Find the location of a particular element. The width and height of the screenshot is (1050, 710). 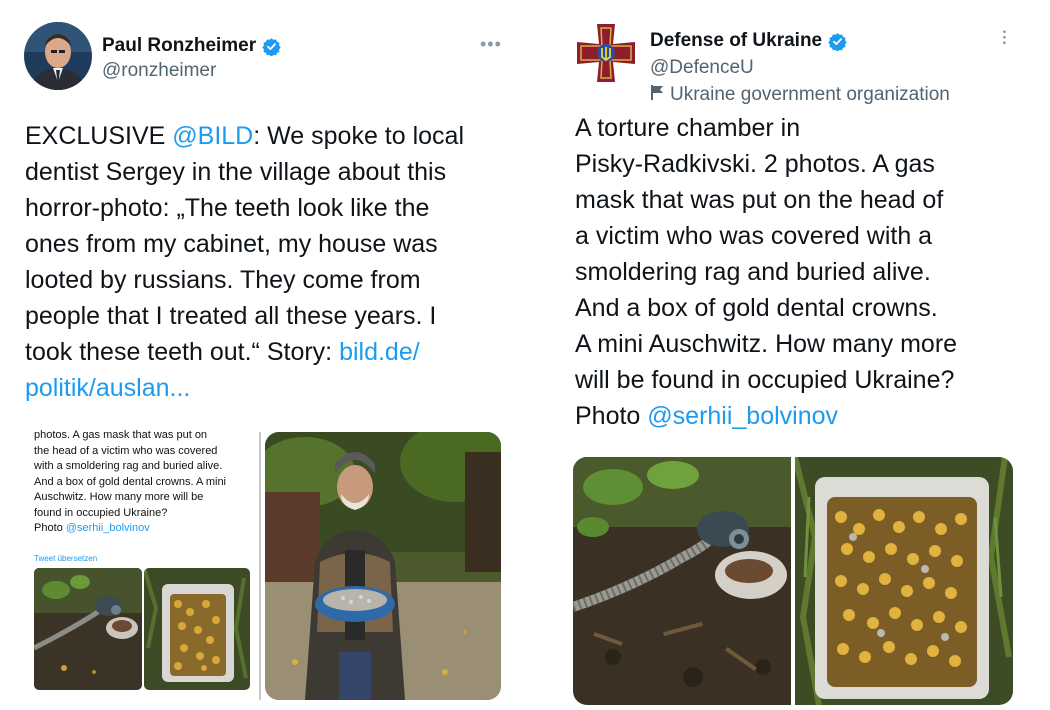

photo-gas-mask is located at coordinates (682, 581).